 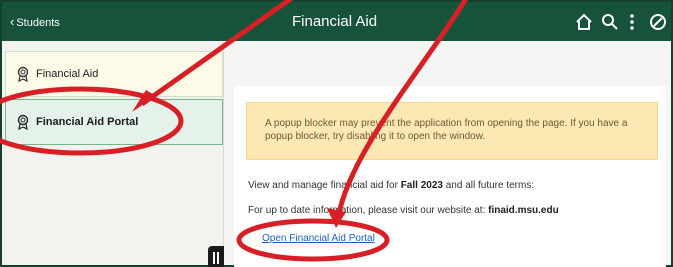 I want to click on sidebar-item-financial-aid-portal: Financial Aid Portal, so click(x=114, y=122).